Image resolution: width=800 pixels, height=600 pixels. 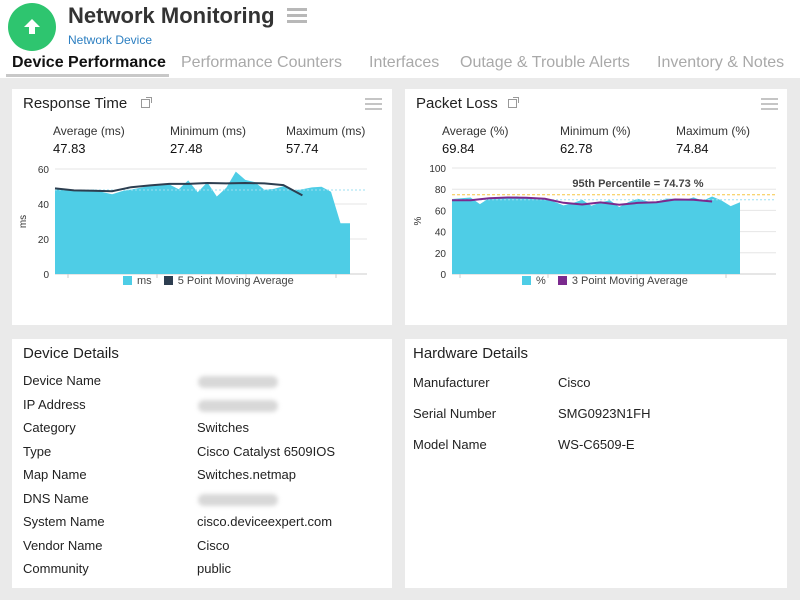 What do you see at coordinates (64, 521) in the screenshot?
I see `detail-label: System Name` at bounding box center [64, 521].